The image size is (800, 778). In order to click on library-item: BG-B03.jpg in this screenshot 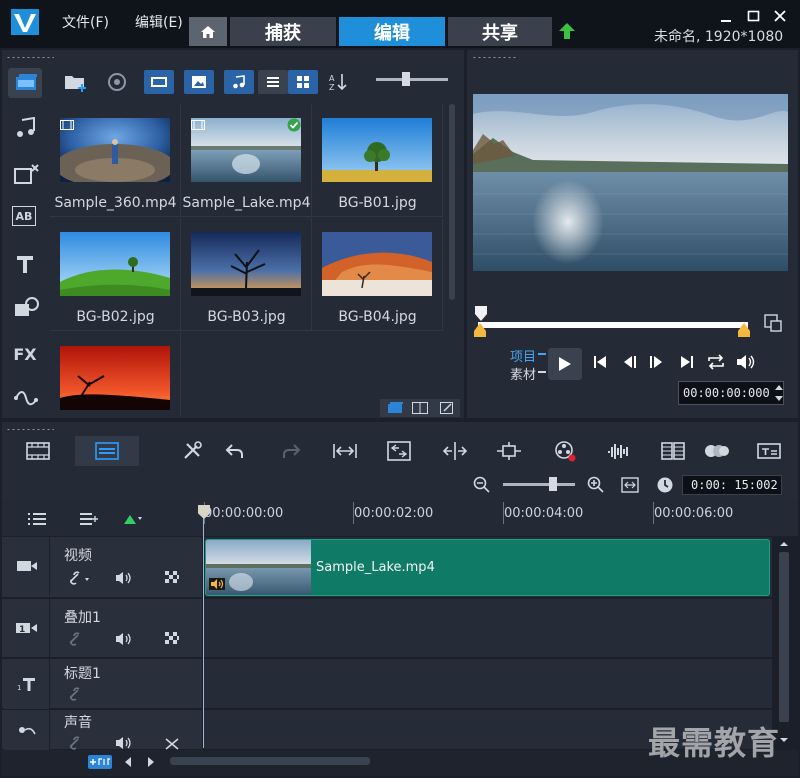, I will do `click(246, 274)`.